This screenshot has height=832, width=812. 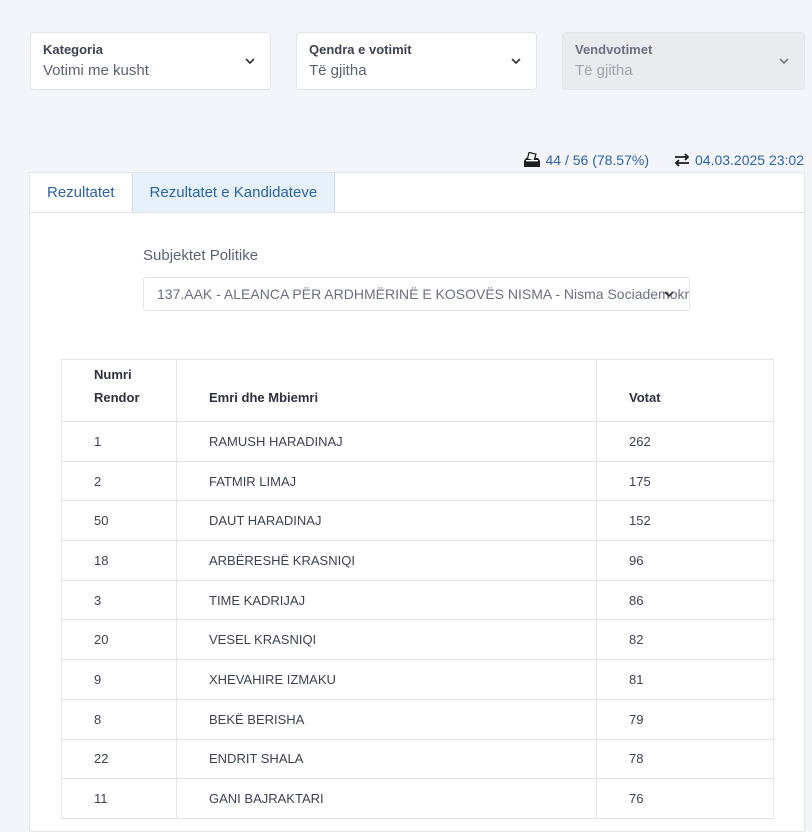 I want to click on tab-rezultatet: Rezultatet, so click(x=81, y=192).